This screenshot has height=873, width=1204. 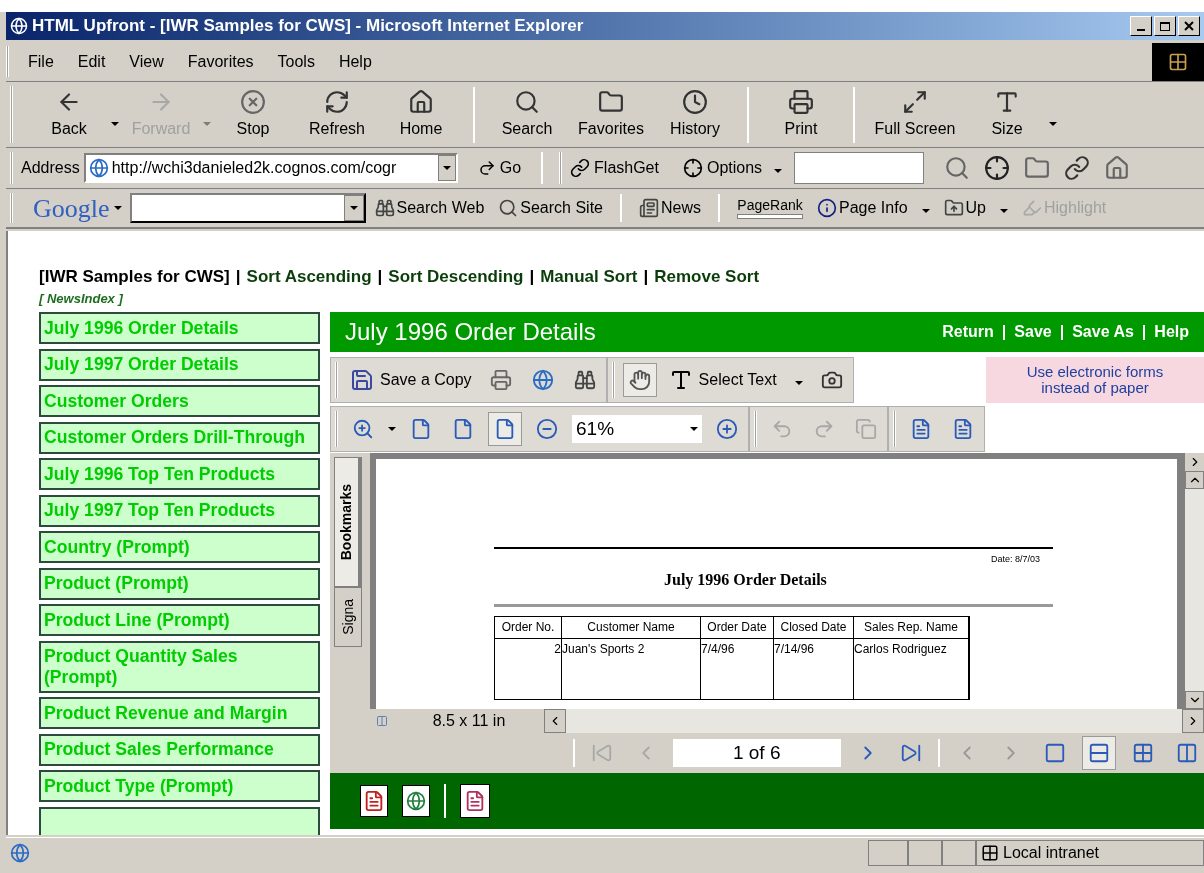 What do you see at coordinates (737, 668) in the screenshot?
I see `table-cell: 7/4/96` at bounding box center [737, 668].